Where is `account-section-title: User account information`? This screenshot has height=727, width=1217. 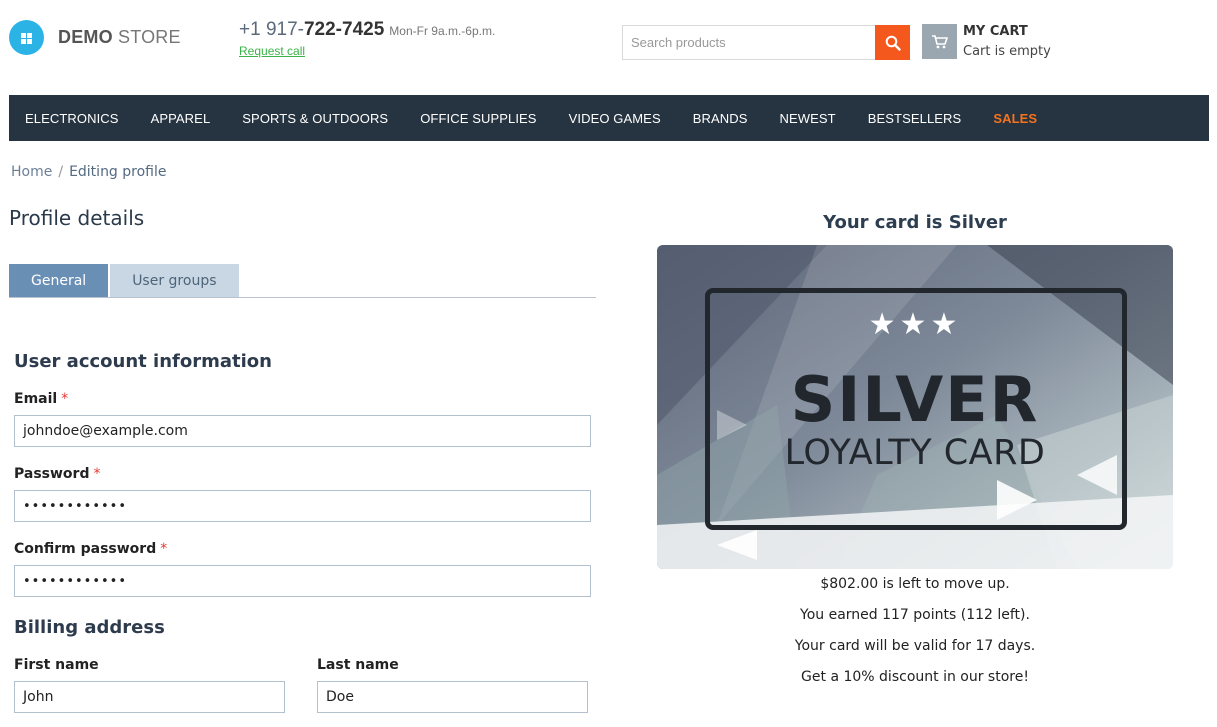 account-section-title: User account information is located at coordinates (143, 361).